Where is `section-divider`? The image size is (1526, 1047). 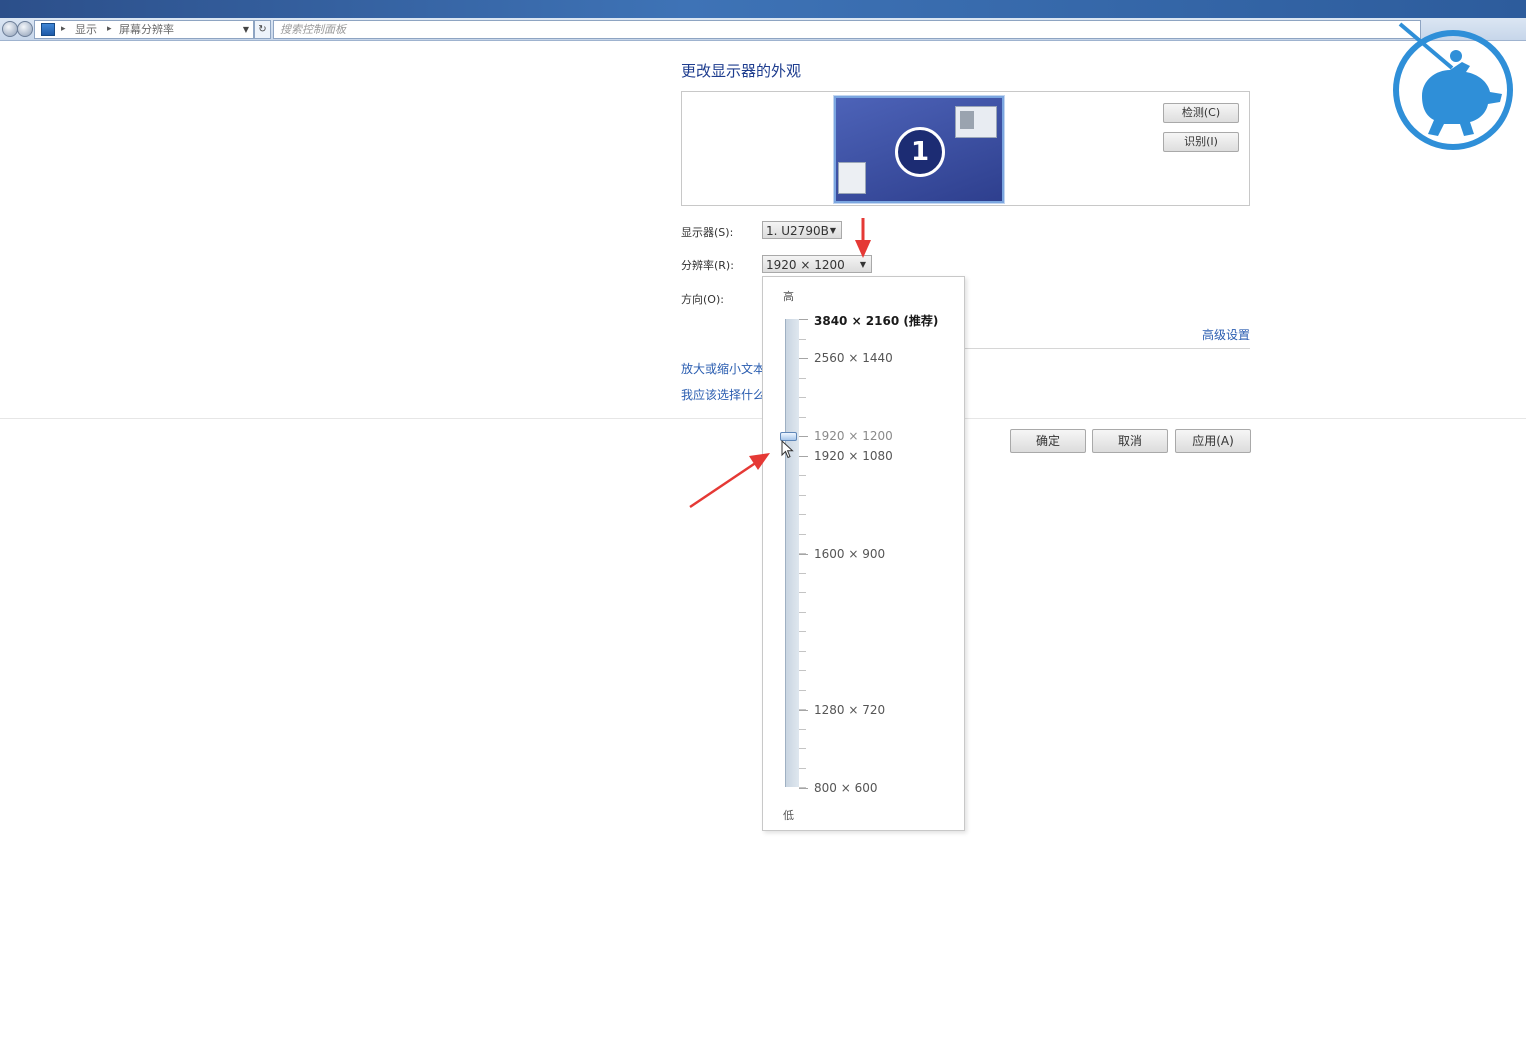
section-divider is located at coordinates (1105, 348).